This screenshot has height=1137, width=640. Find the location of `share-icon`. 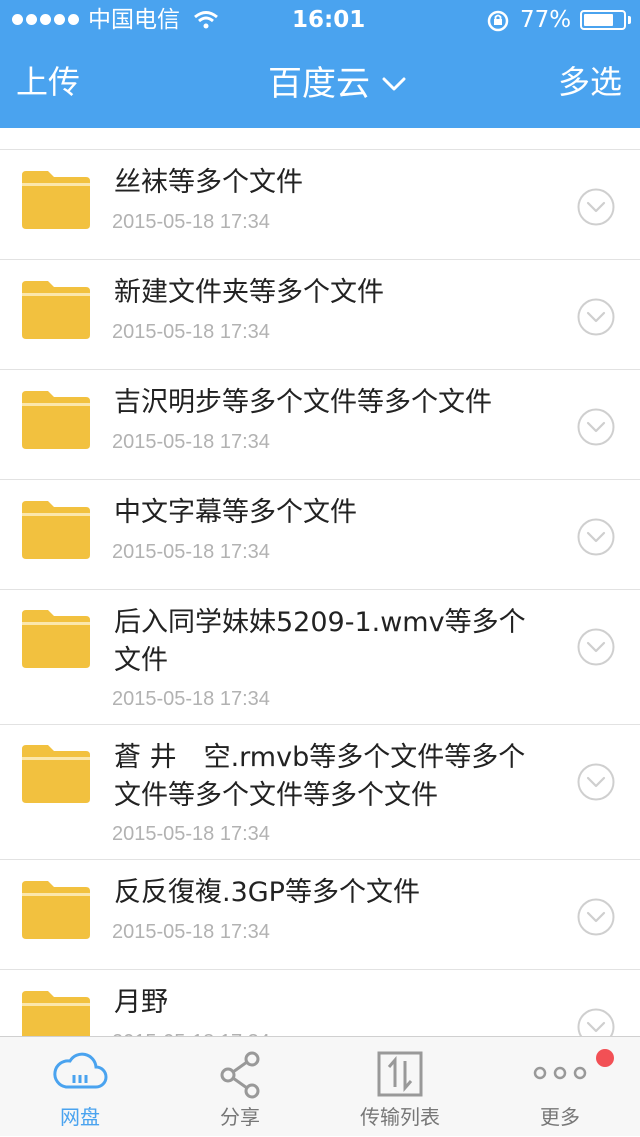

share-icon is located at coordinates (240, 1075).